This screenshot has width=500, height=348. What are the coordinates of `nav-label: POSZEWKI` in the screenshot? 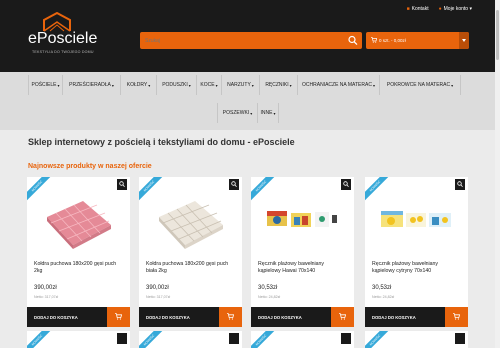 It's located at (236, 113).